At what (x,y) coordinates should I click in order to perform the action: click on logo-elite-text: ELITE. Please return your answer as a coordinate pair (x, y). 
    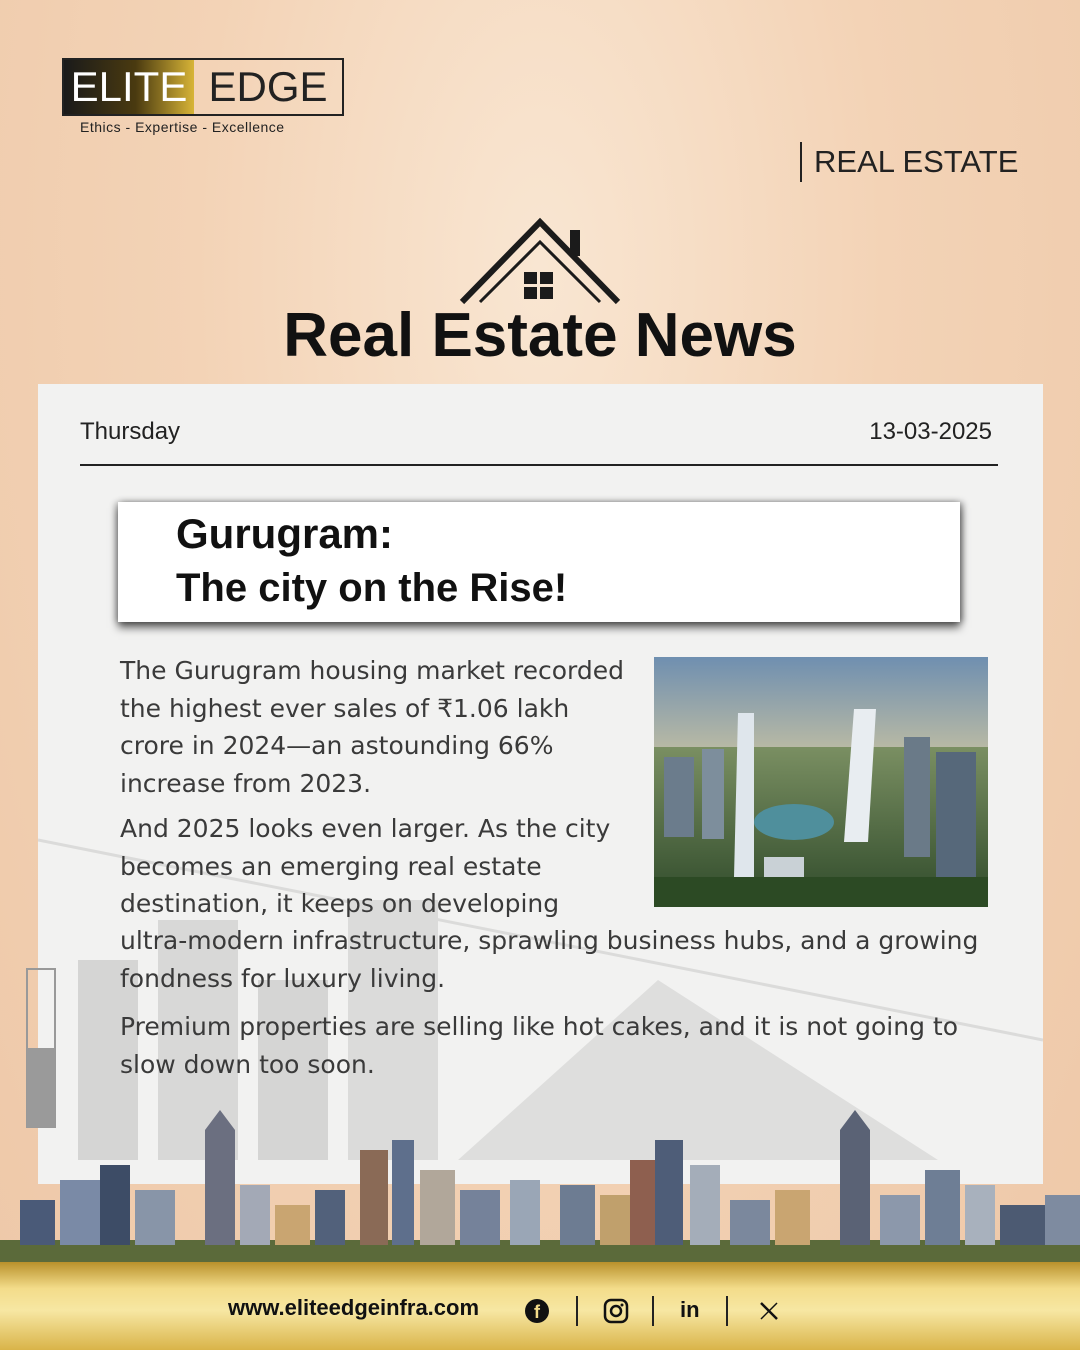
    Looking at the image, I should click on (129, 87).